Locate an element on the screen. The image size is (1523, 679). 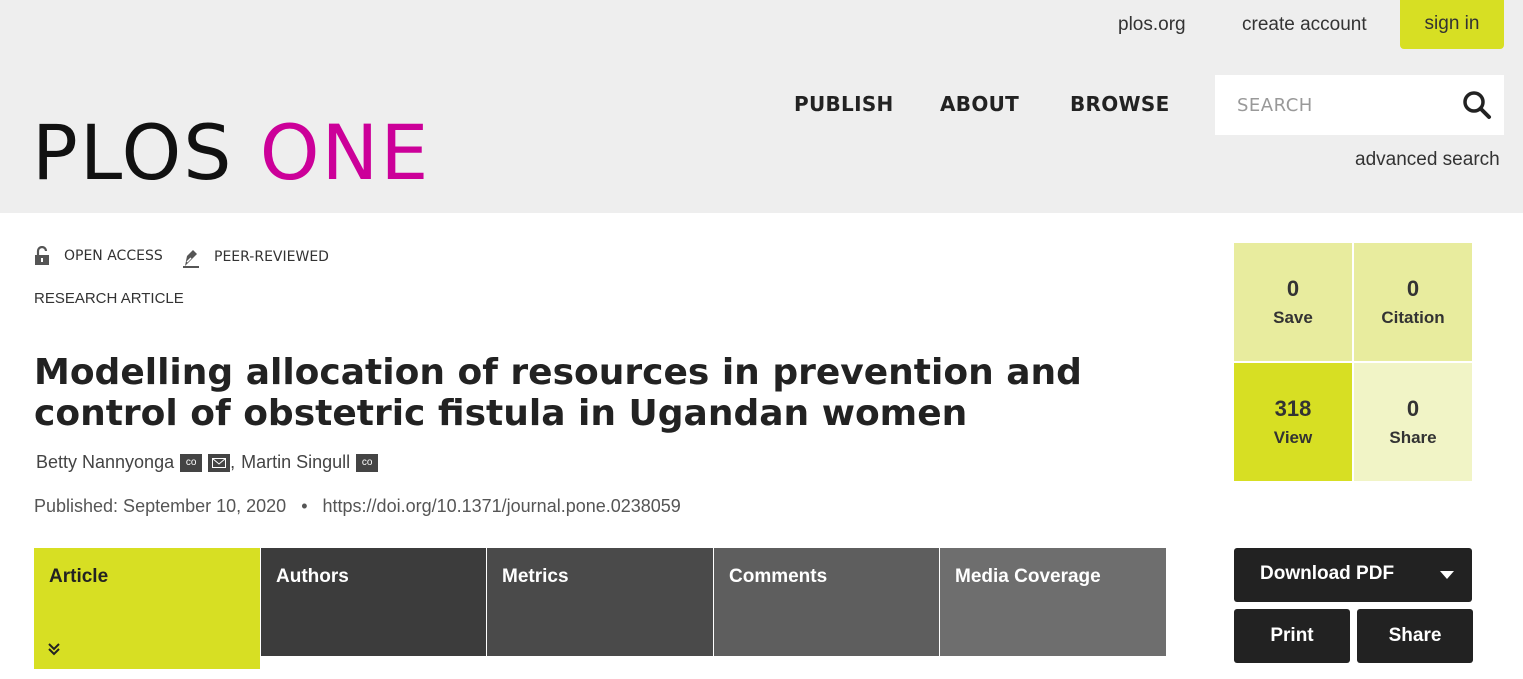
author-list: Betty Nannyonga co , Martin Singull co is located at coordinates (207, 462).